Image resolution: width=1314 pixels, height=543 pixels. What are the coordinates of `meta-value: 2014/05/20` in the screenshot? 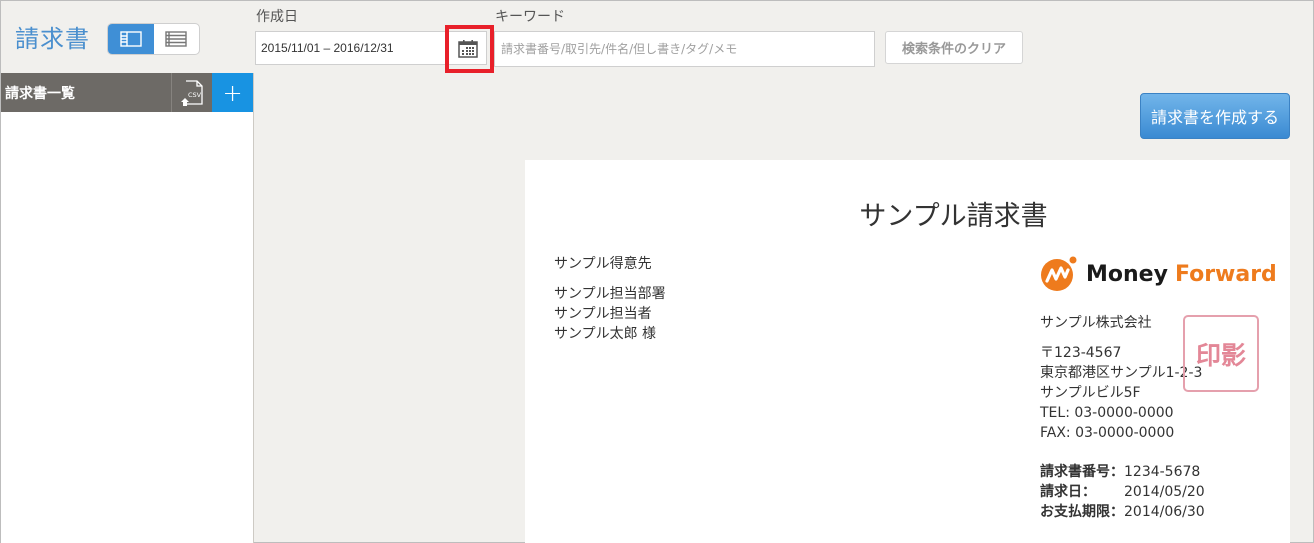 It's located at (1164, 492).